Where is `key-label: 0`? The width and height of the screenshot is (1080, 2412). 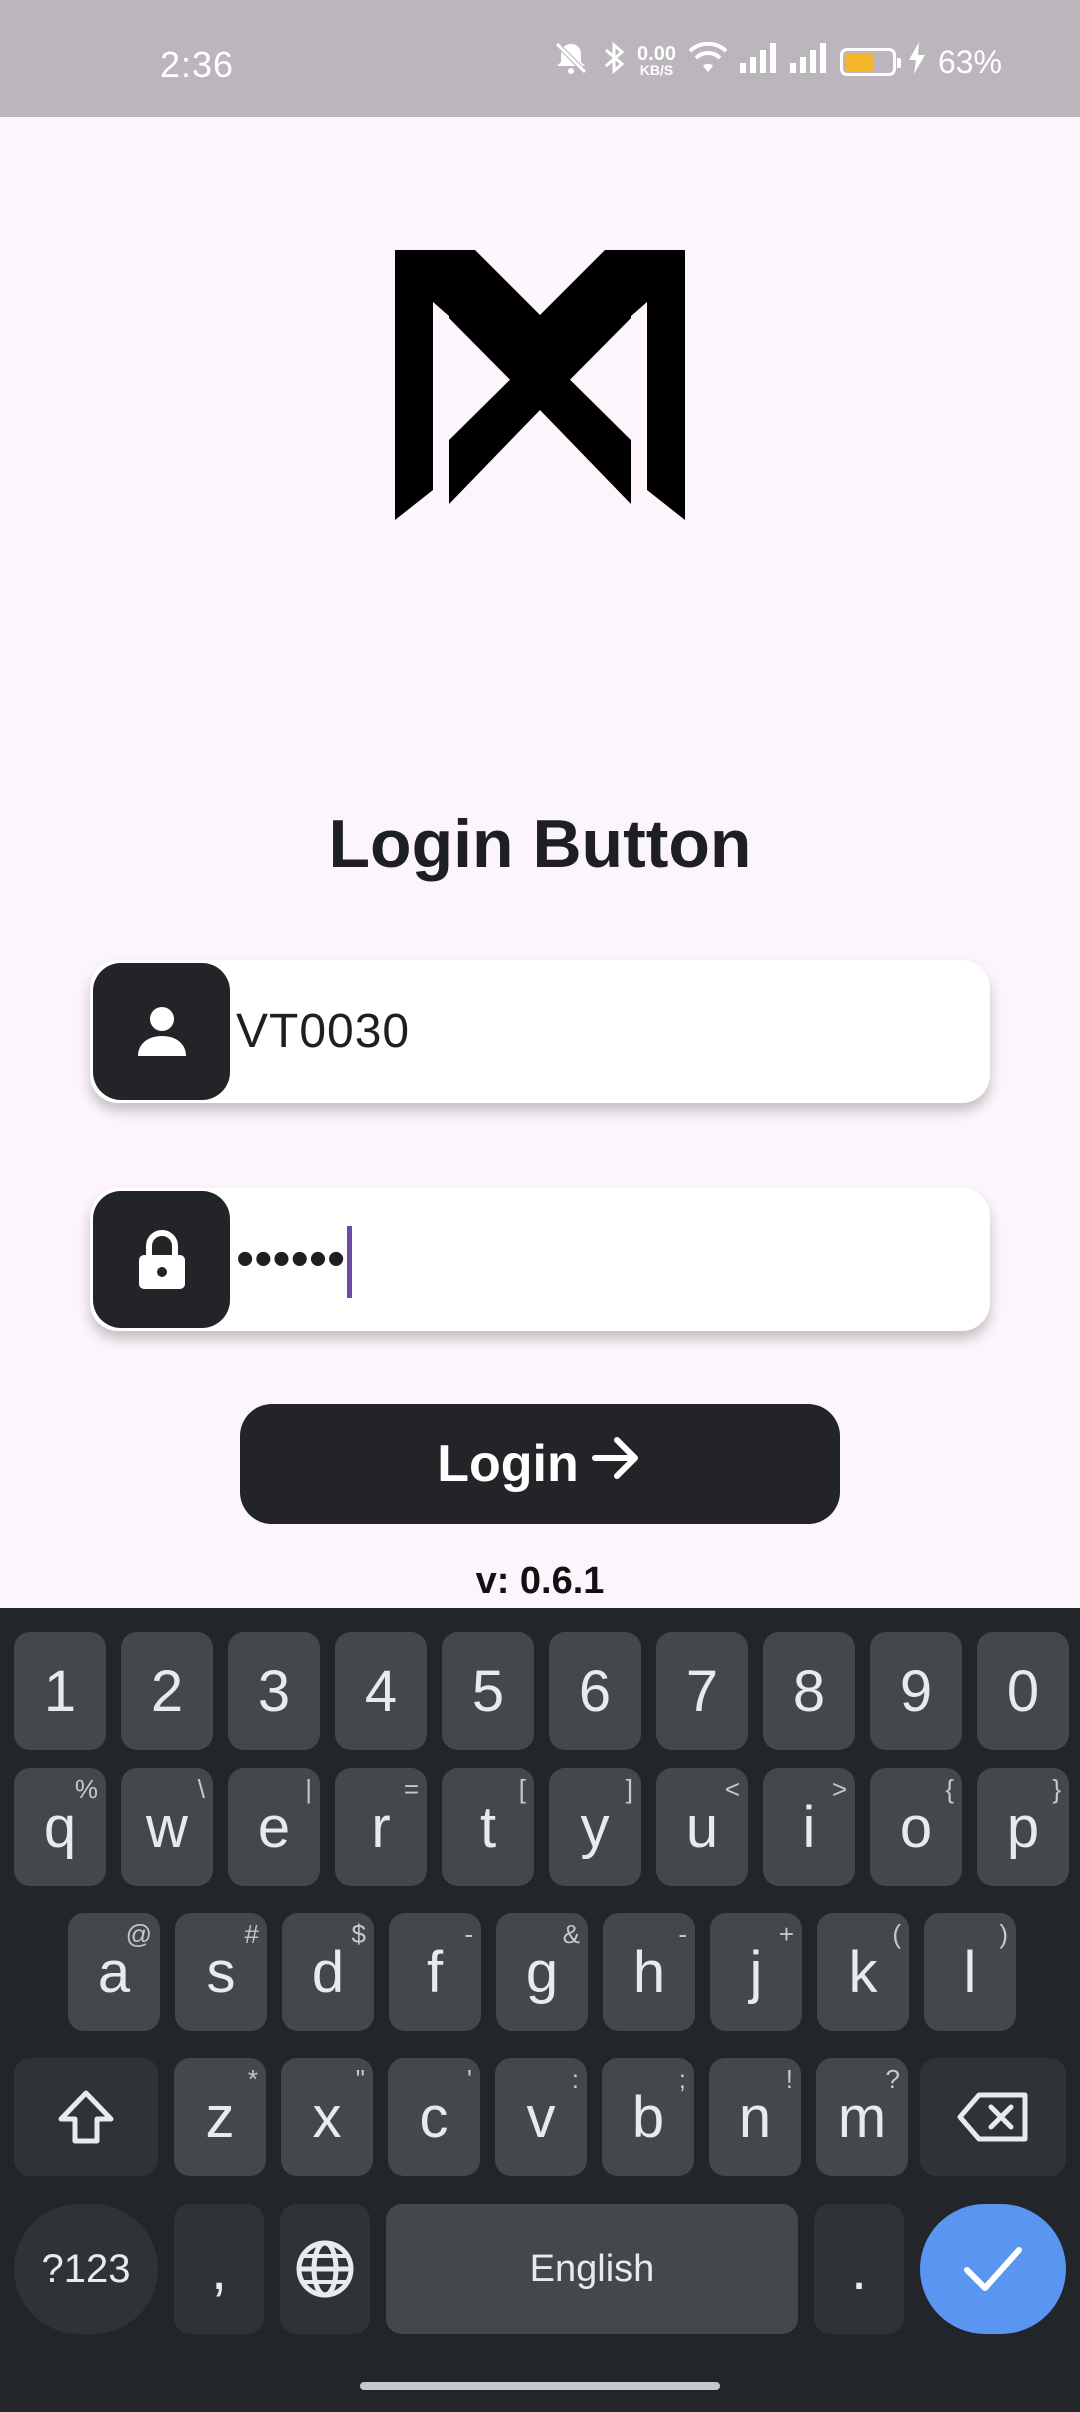
key-label: 0 is located at coordinates (1023, 1691).